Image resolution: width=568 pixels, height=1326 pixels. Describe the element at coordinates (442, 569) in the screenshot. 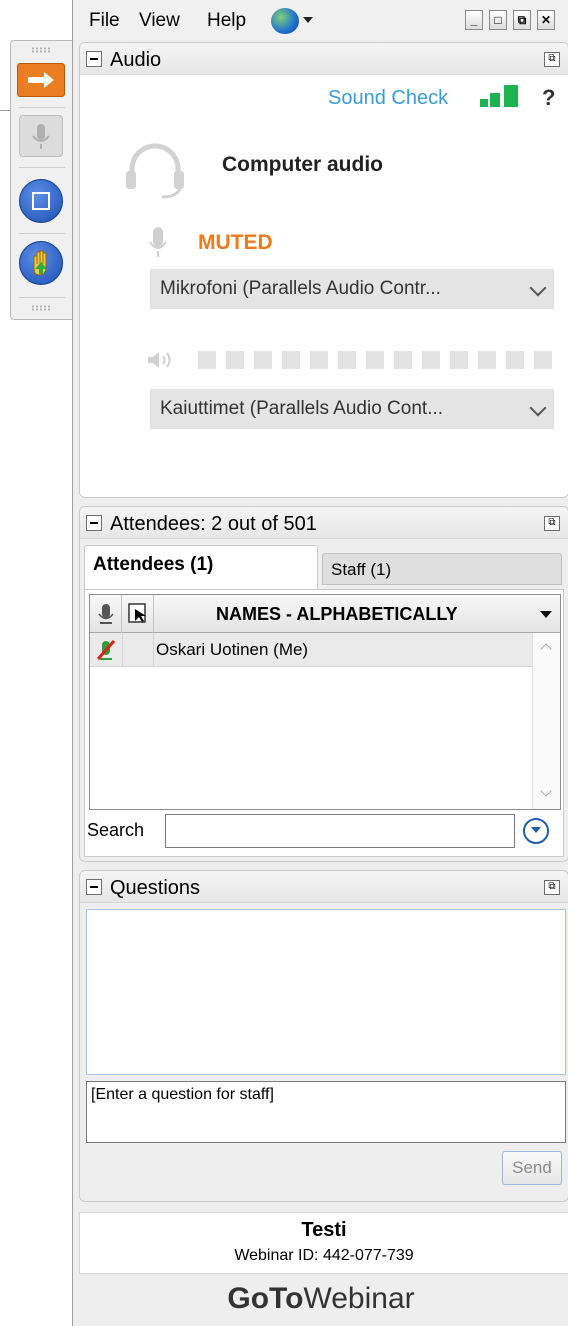

I see `tab-staff: Staff (1)` at that location.